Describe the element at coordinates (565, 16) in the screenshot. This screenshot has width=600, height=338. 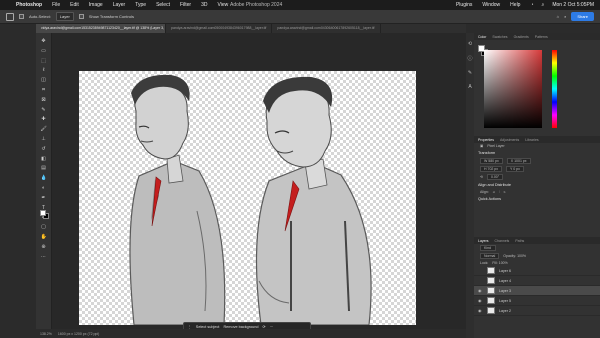
I see `search-tool-icon: ⌕` at that location.